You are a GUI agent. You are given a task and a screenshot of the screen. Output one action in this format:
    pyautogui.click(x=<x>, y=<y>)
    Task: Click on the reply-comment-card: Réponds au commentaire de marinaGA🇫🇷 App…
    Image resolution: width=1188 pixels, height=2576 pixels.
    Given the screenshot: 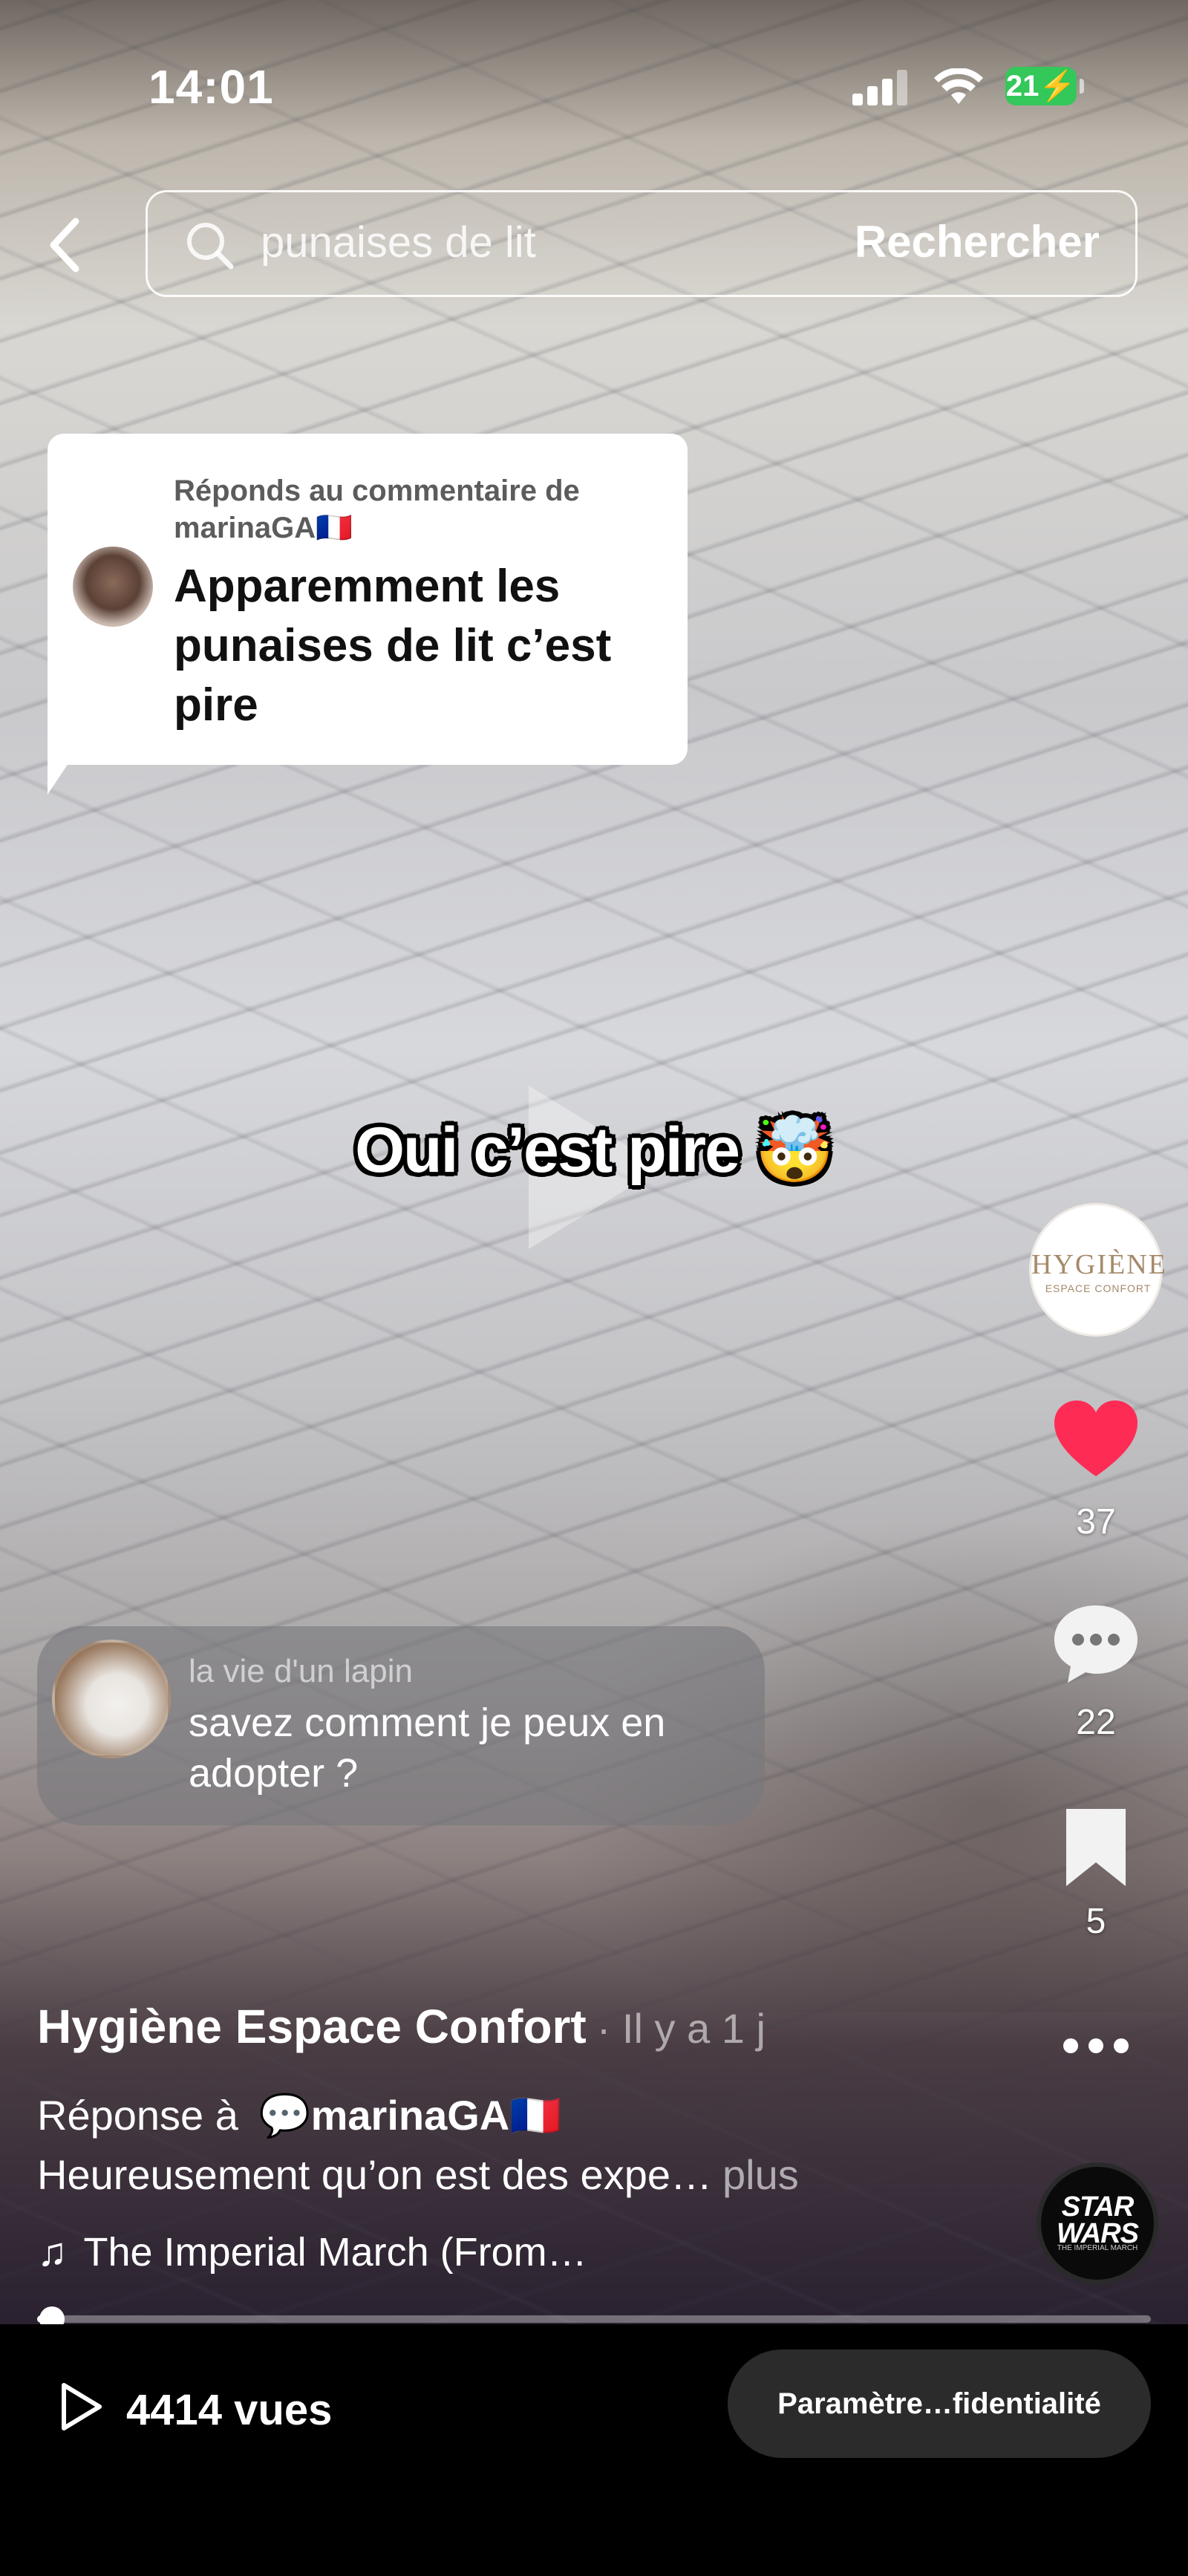 What is the action you would take?
    pyautogui.click(x=368, y=599)
    